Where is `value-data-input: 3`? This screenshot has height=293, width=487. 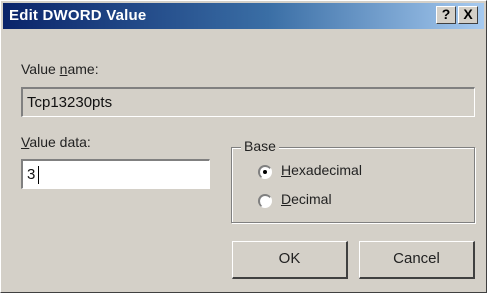
value-data-input: 3 is located at coordinates (115, 174).